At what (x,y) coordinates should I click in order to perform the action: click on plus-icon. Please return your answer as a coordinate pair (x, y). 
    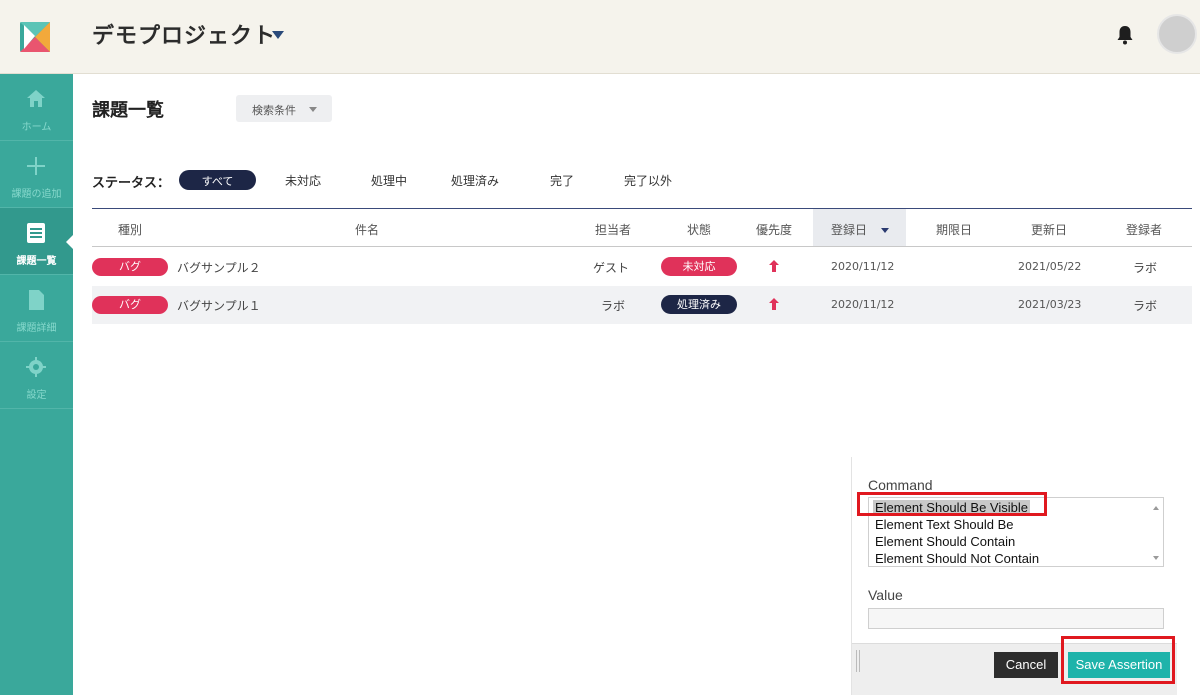
    Looking at the image, I should click on (36, 166).